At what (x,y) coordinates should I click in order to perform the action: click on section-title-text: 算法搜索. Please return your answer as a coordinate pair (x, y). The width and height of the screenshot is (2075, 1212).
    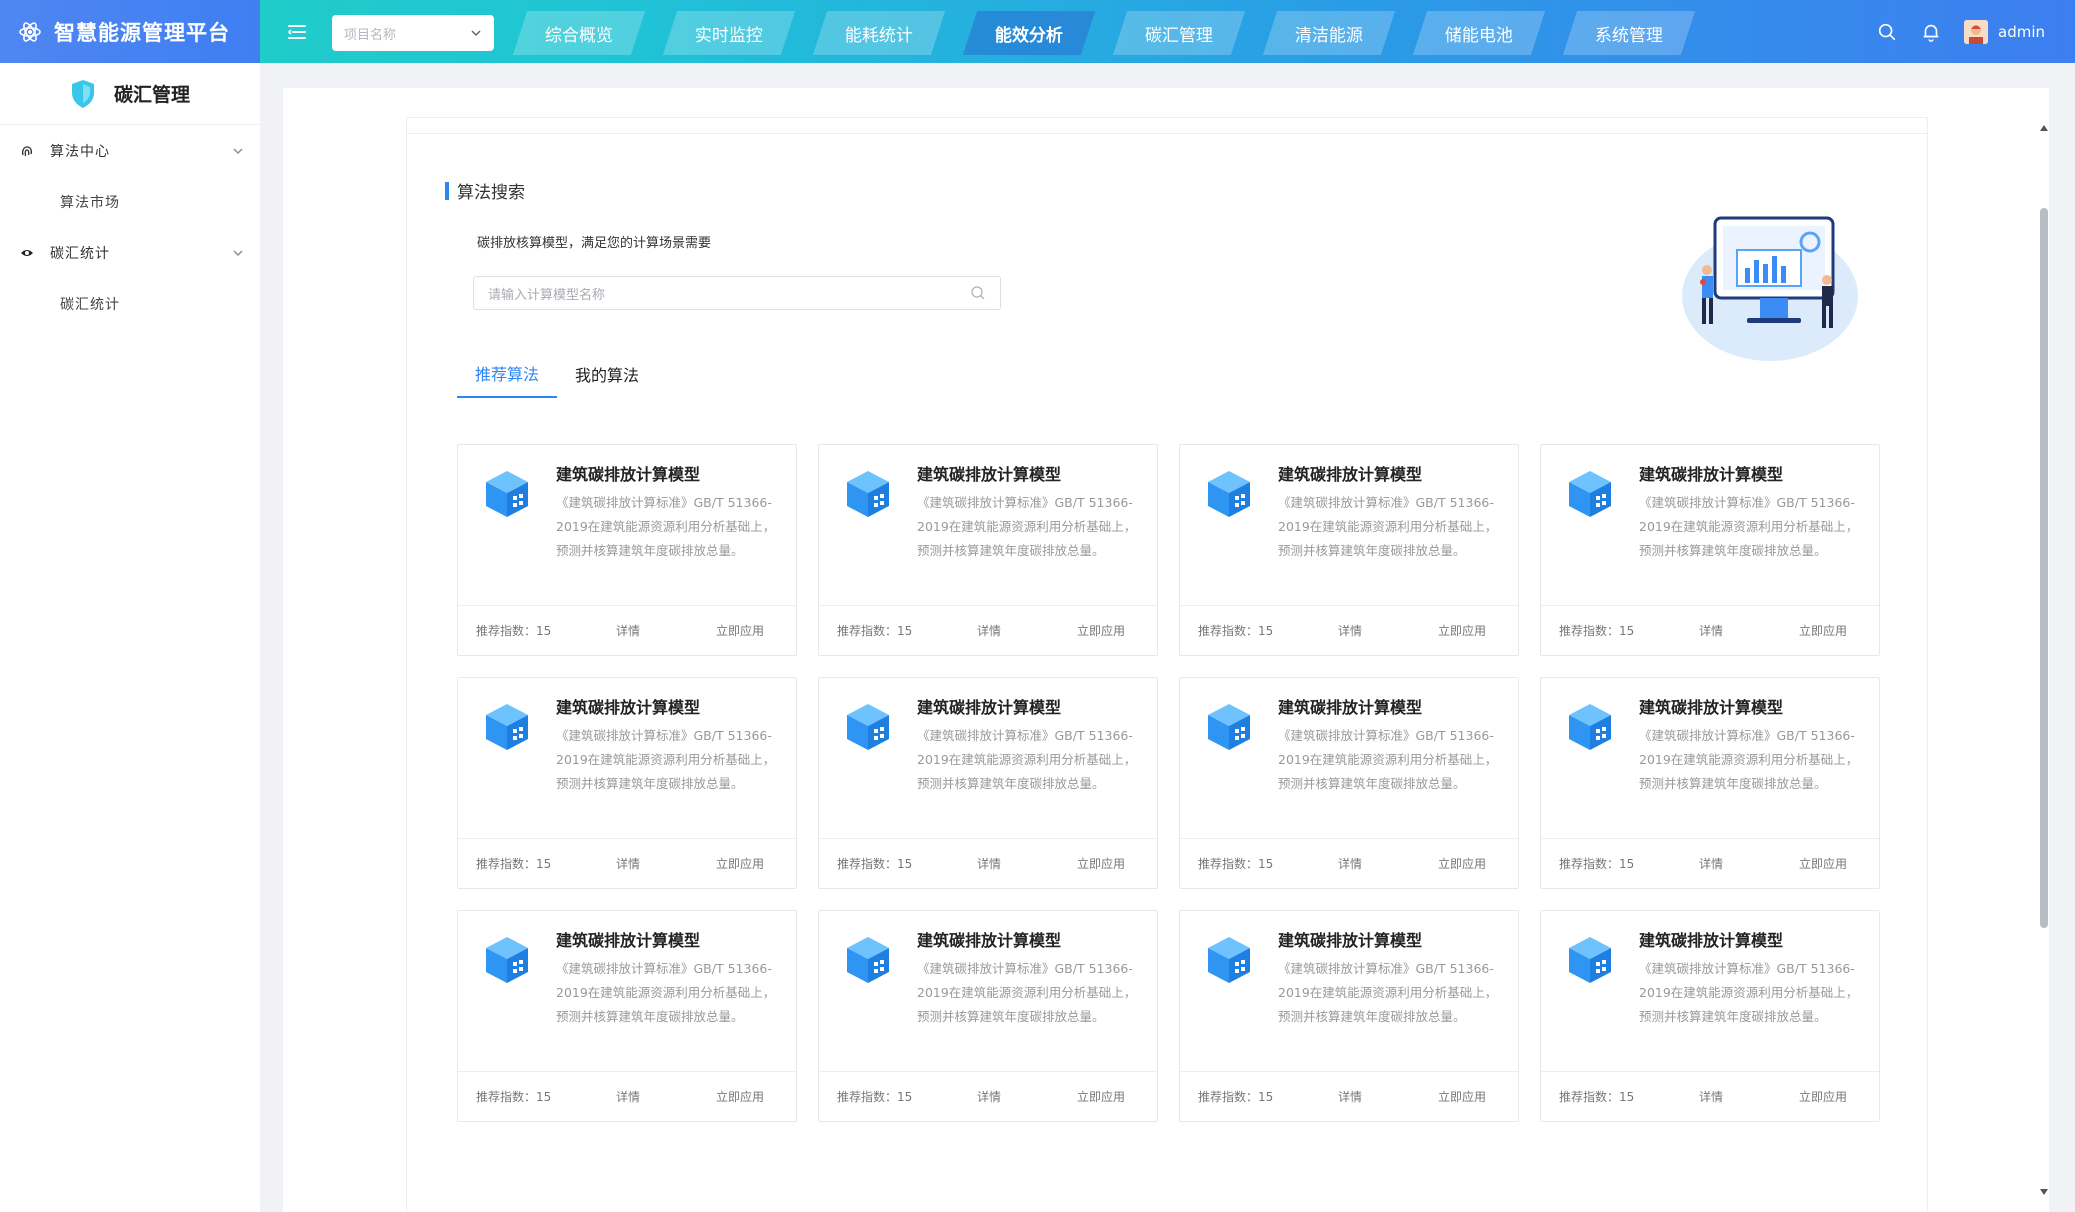
    Looking at the image, I should click on (491, 193).